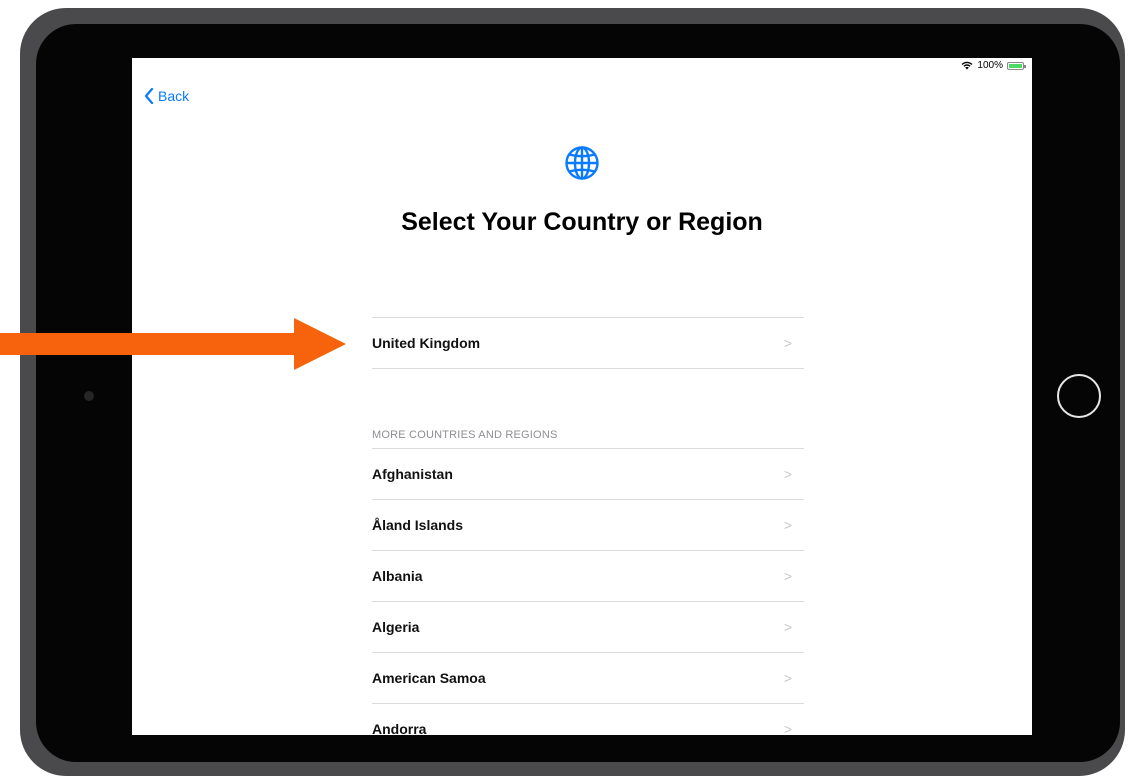  What do you see at coordinates (588, 473) in the screenshot?
I see `list-item: Afghanistan >` at bounding box center [588, 473].